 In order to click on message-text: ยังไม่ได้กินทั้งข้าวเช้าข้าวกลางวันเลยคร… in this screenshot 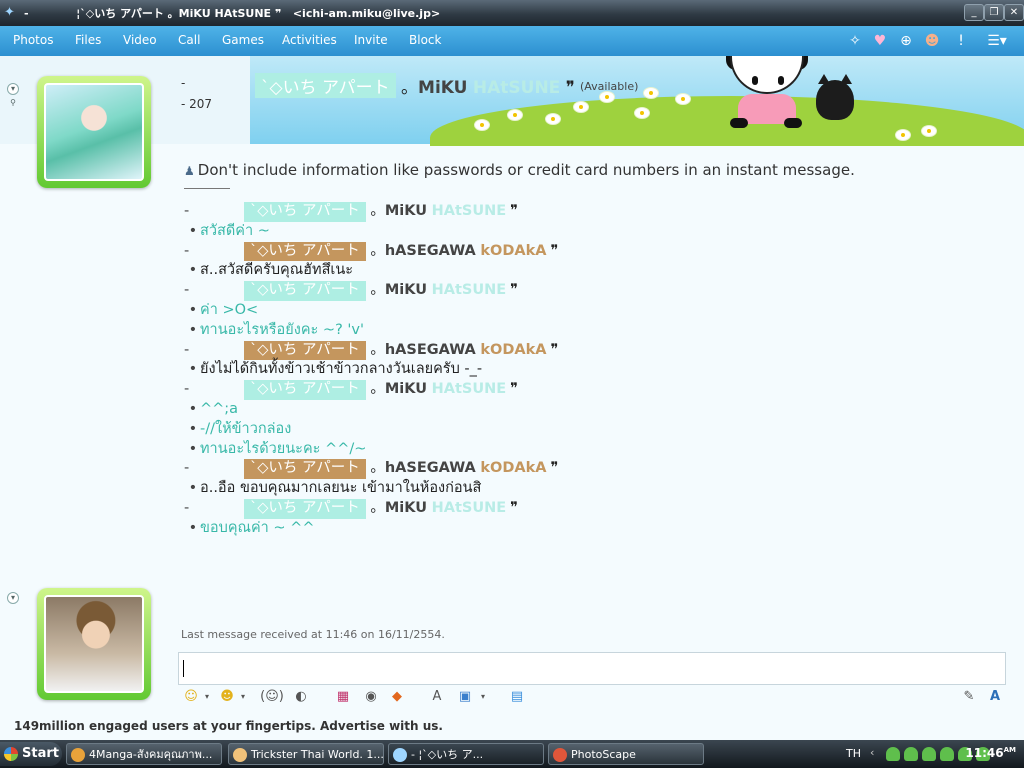, I will do `click(341, 369)`.